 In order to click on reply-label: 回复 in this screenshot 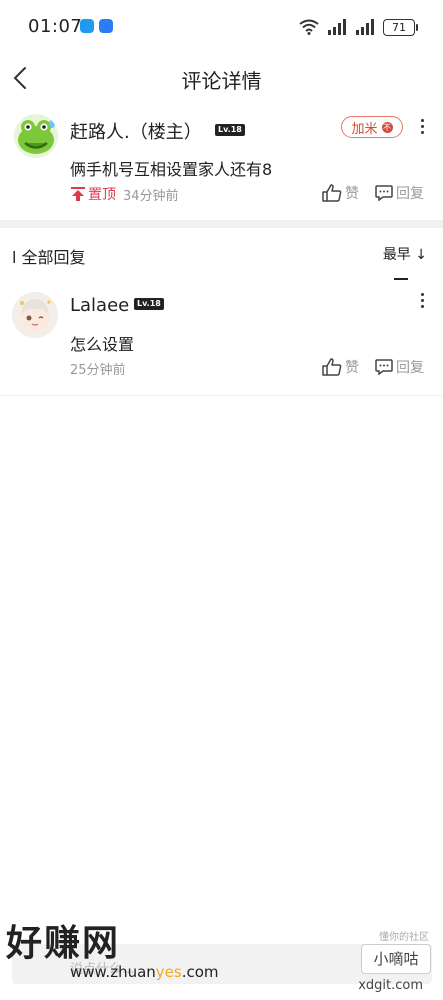, I will do `click(410, 194)`.